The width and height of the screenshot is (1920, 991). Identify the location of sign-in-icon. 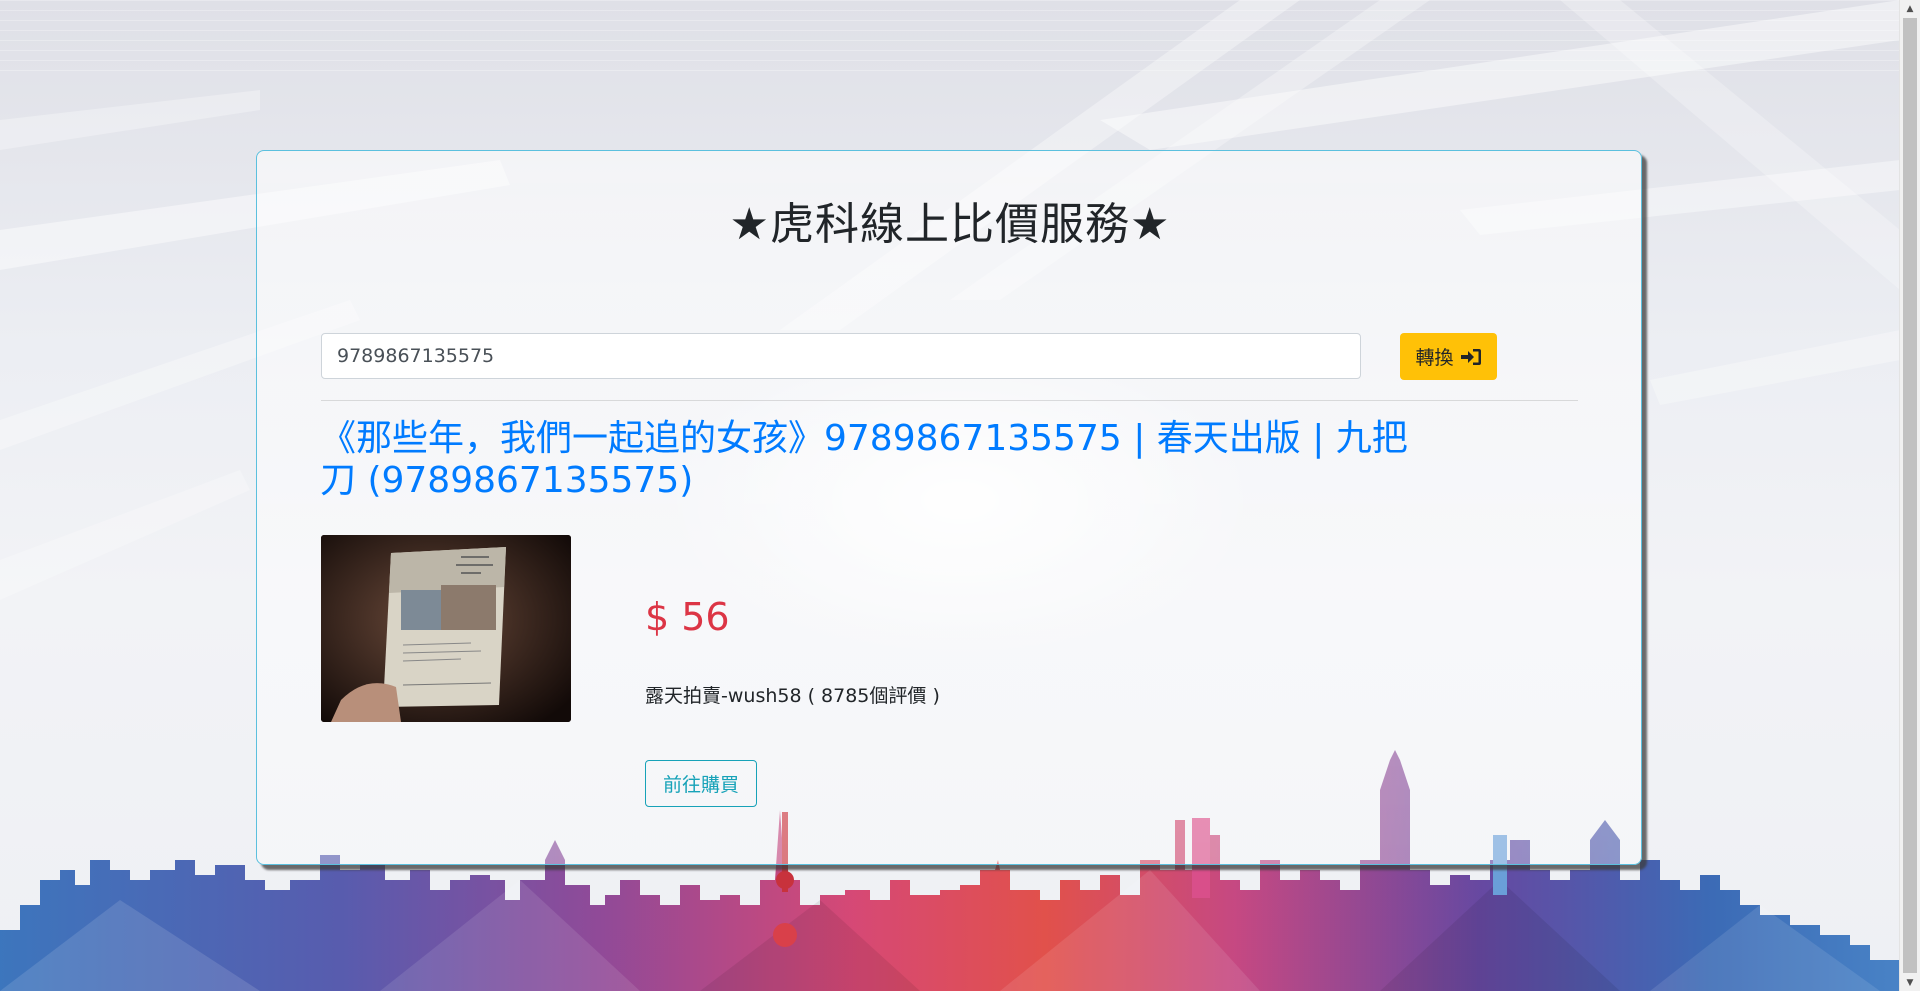
(1471, 357).